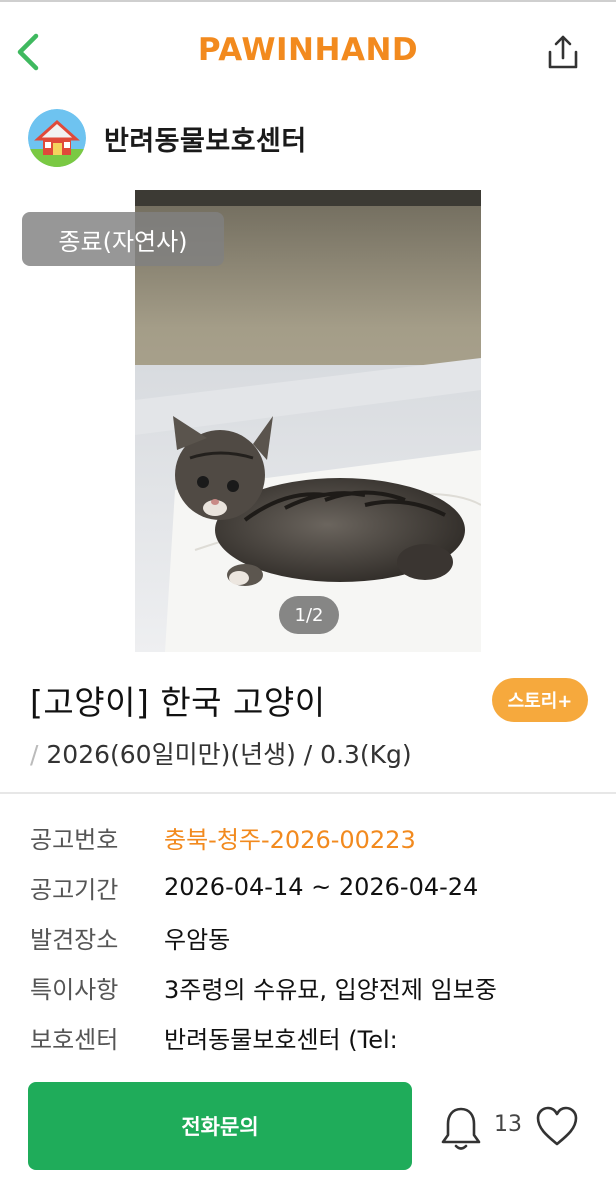 Image resolution: width=616 pixels, height=1199 pixels. What do you see at coordinates (290, 839) in the screenshot?
I see `notice-number-value: 충북-청주-2026-00223` at bounding box center [290, 839].